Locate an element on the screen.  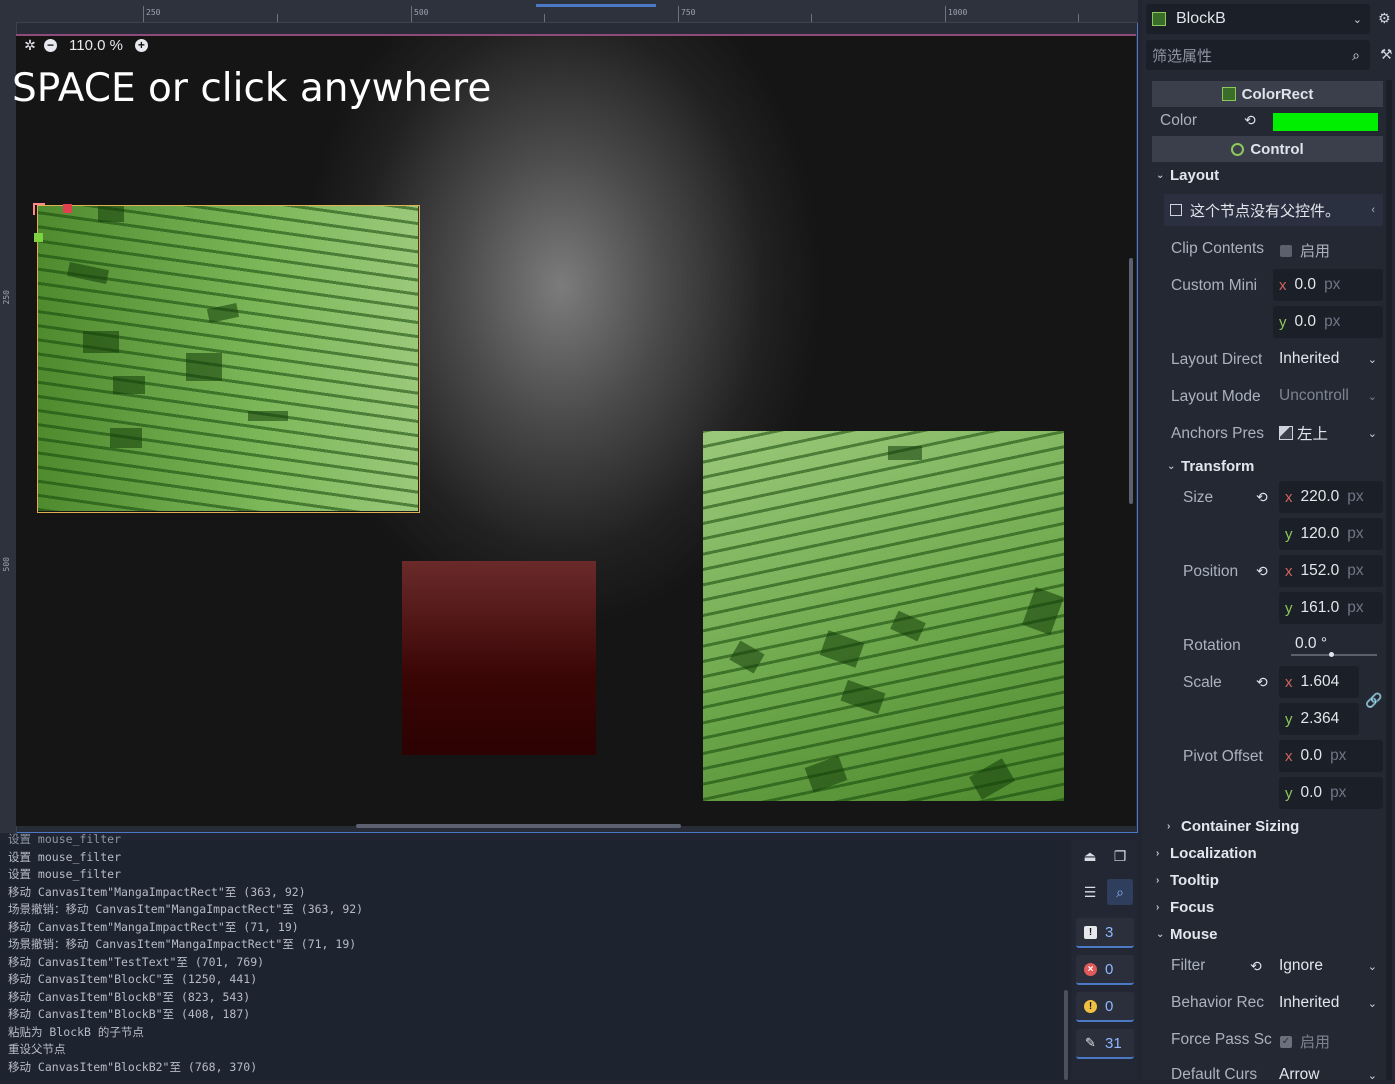
layout-mode-dropdown: Uncontroll ⌄ is located at coordinates (1328, 396).